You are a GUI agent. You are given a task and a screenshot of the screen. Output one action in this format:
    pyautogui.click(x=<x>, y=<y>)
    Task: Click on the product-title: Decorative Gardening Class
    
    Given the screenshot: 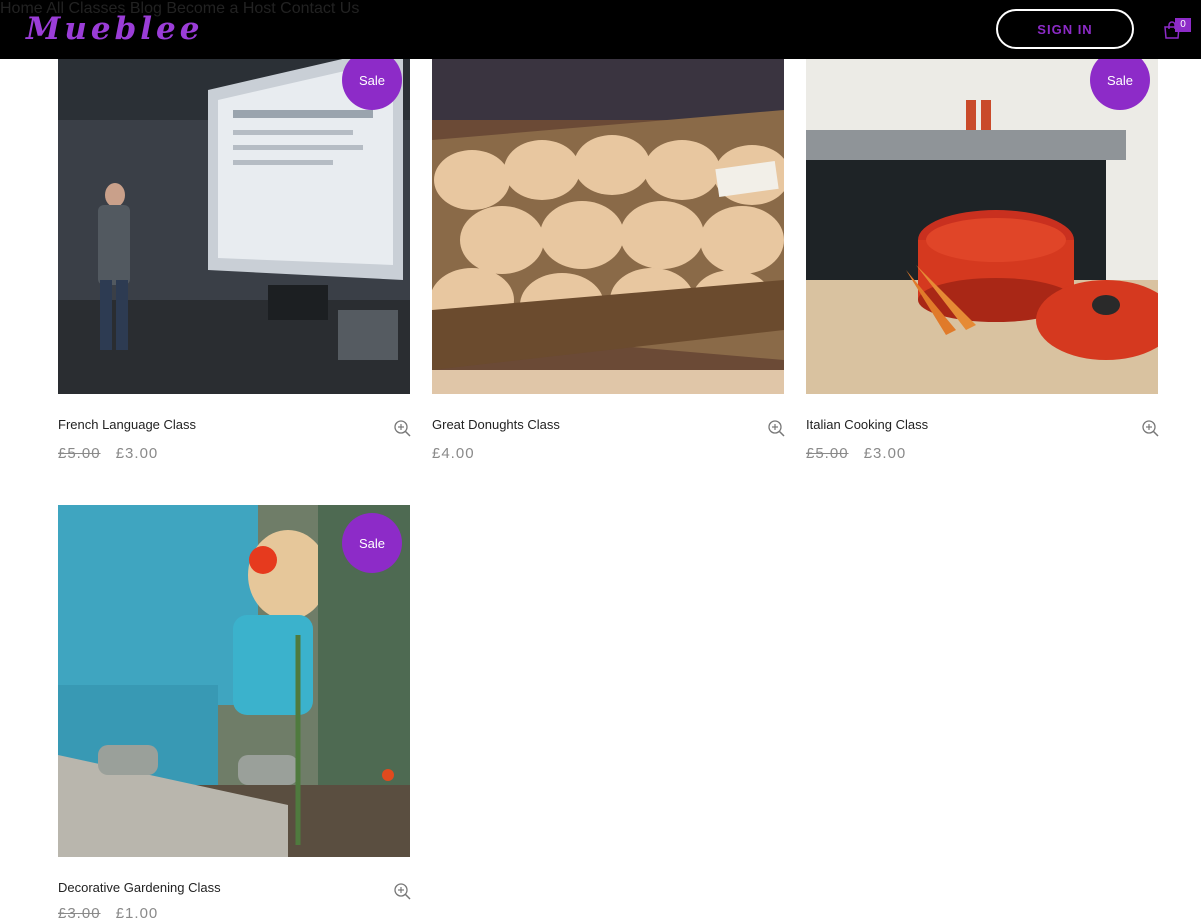 What is the action you would take?
    pyautogui.click(x=139, y=887)
    